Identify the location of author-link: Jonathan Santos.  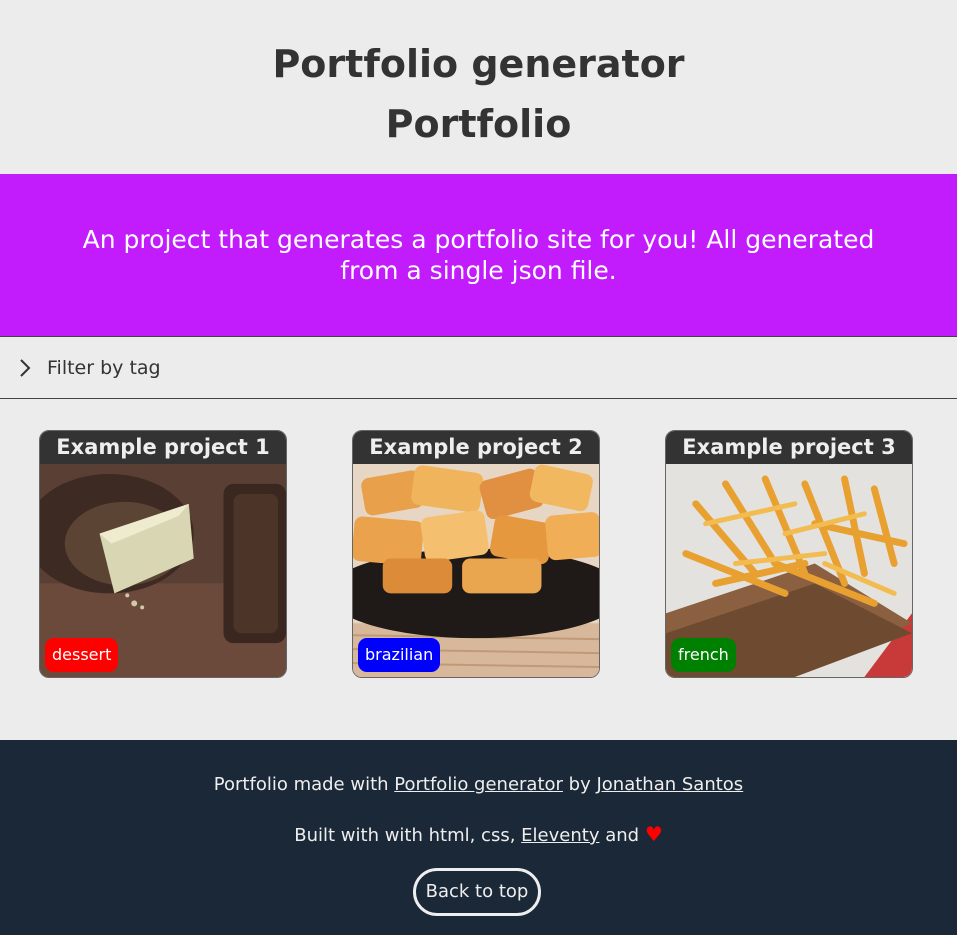
(669, 784).